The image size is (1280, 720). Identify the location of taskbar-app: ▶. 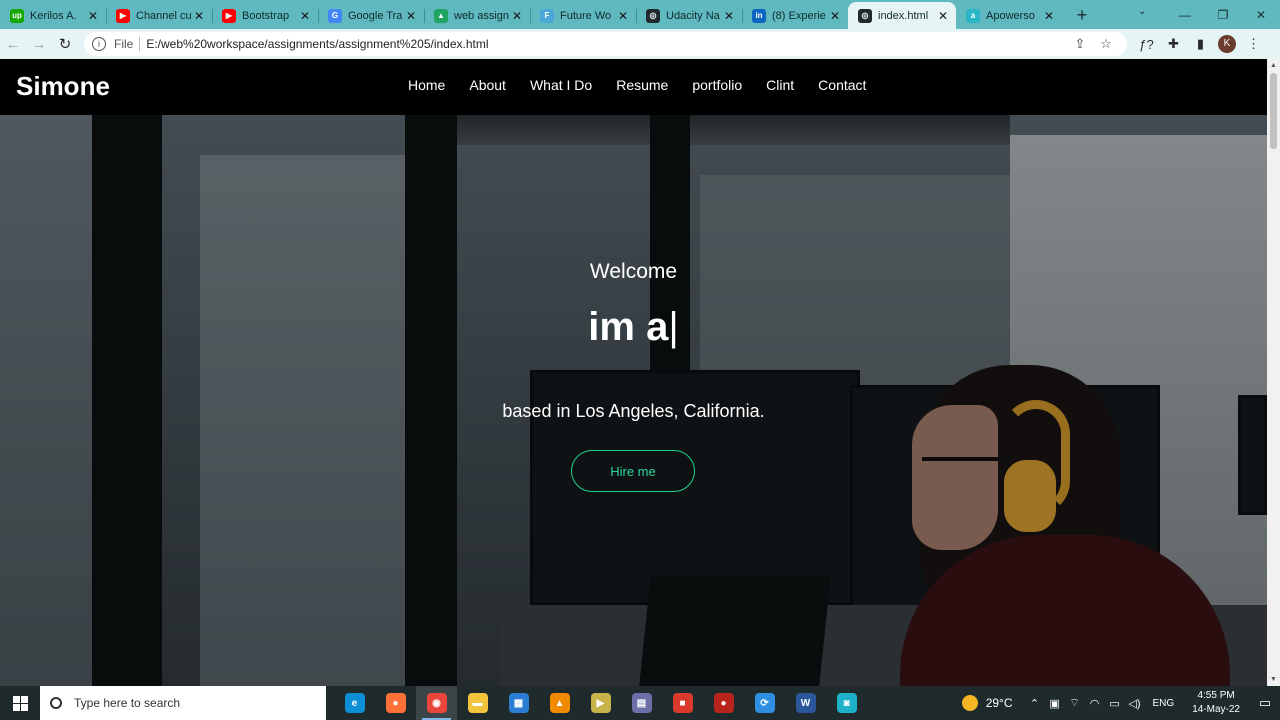
(600, 703).